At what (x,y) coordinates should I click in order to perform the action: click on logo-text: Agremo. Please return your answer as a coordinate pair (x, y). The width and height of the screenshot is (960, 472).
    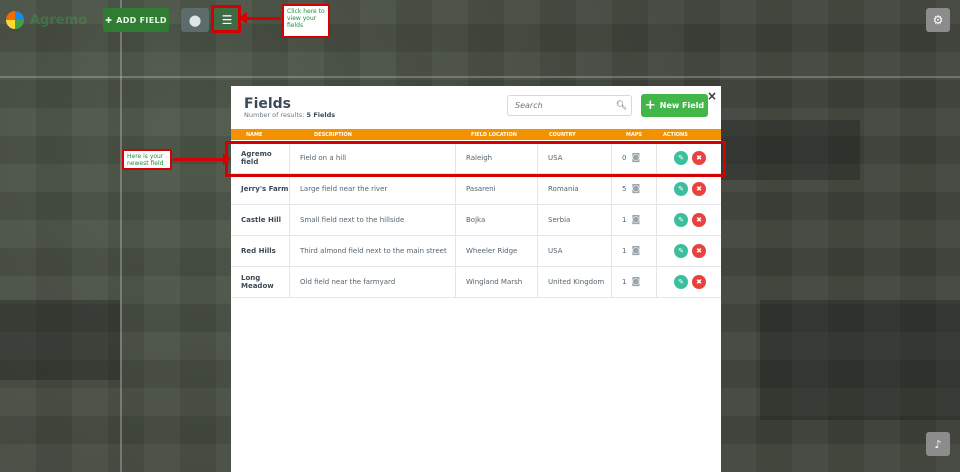
    Looking at the image, I should click on (59, 20).